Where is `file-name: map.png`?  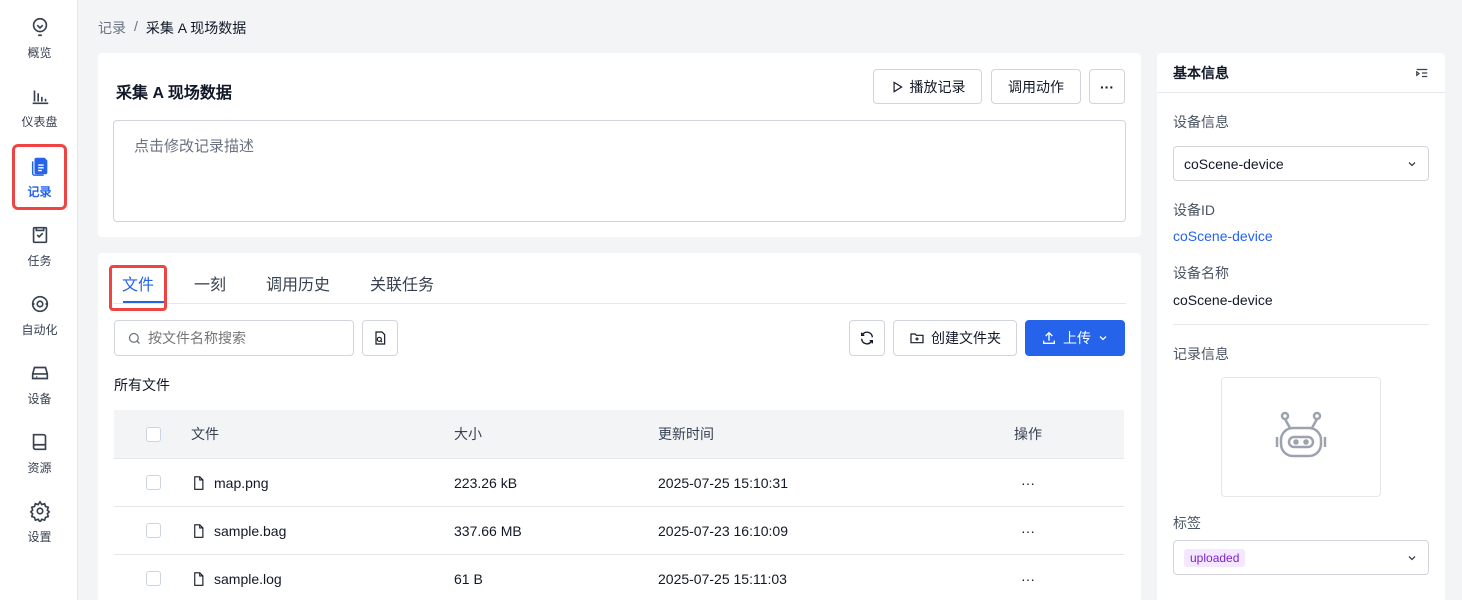 file-name: map.png is located at coordinates (241, 483).